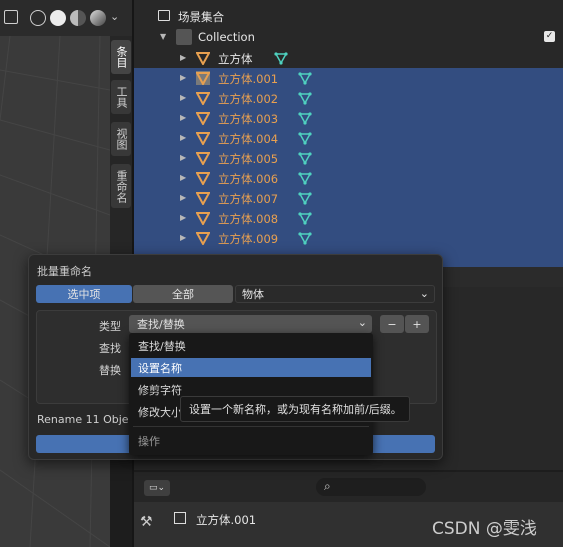 Image resolution: width=563 pixels, height=547 pixels. Describe the element at coordinates (248, 239) in the screenshot. I see `object-name-label: 立方体.009` at that location.